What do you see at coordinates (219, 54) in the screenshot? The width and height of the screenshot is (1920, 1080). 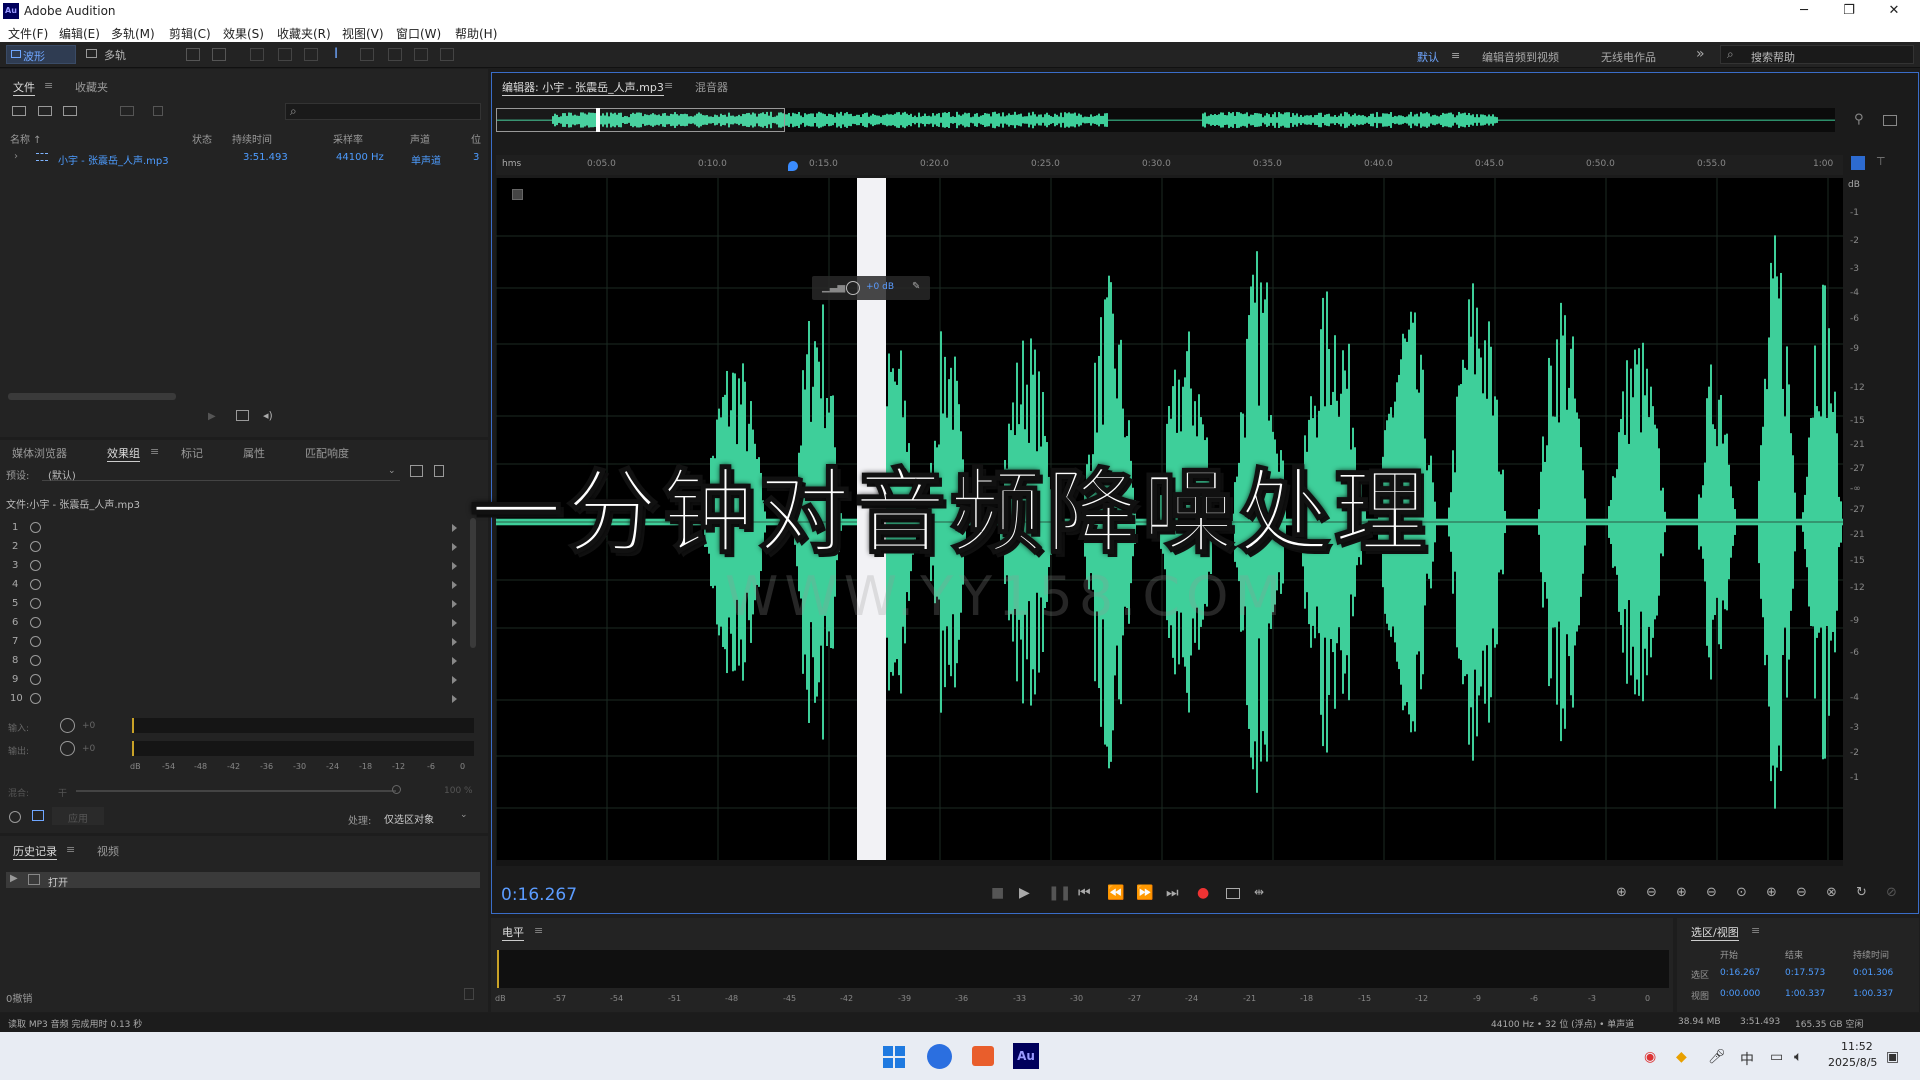 I see `pitch-view-icon` at bounding box center [219, 54].